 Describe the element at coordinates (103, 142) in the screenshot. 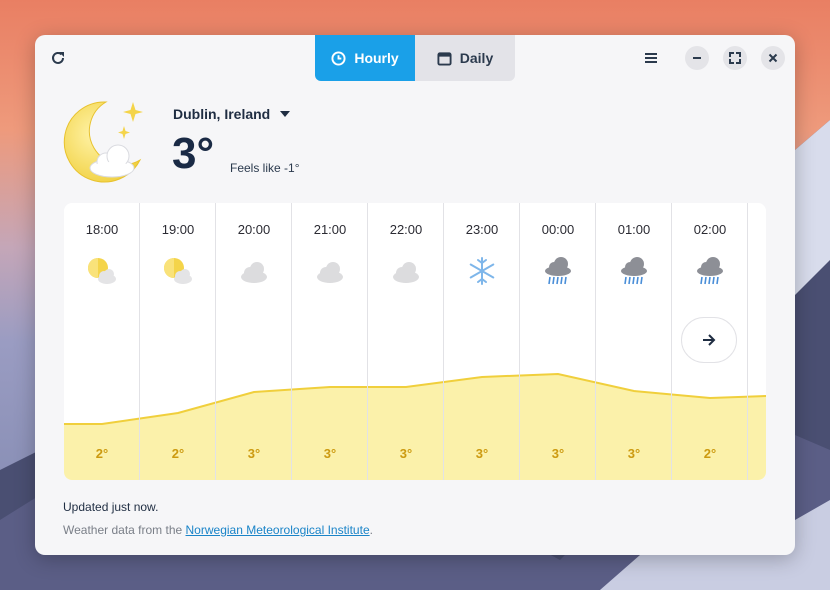

I see `moon-stars-cloud-icon` at that location.